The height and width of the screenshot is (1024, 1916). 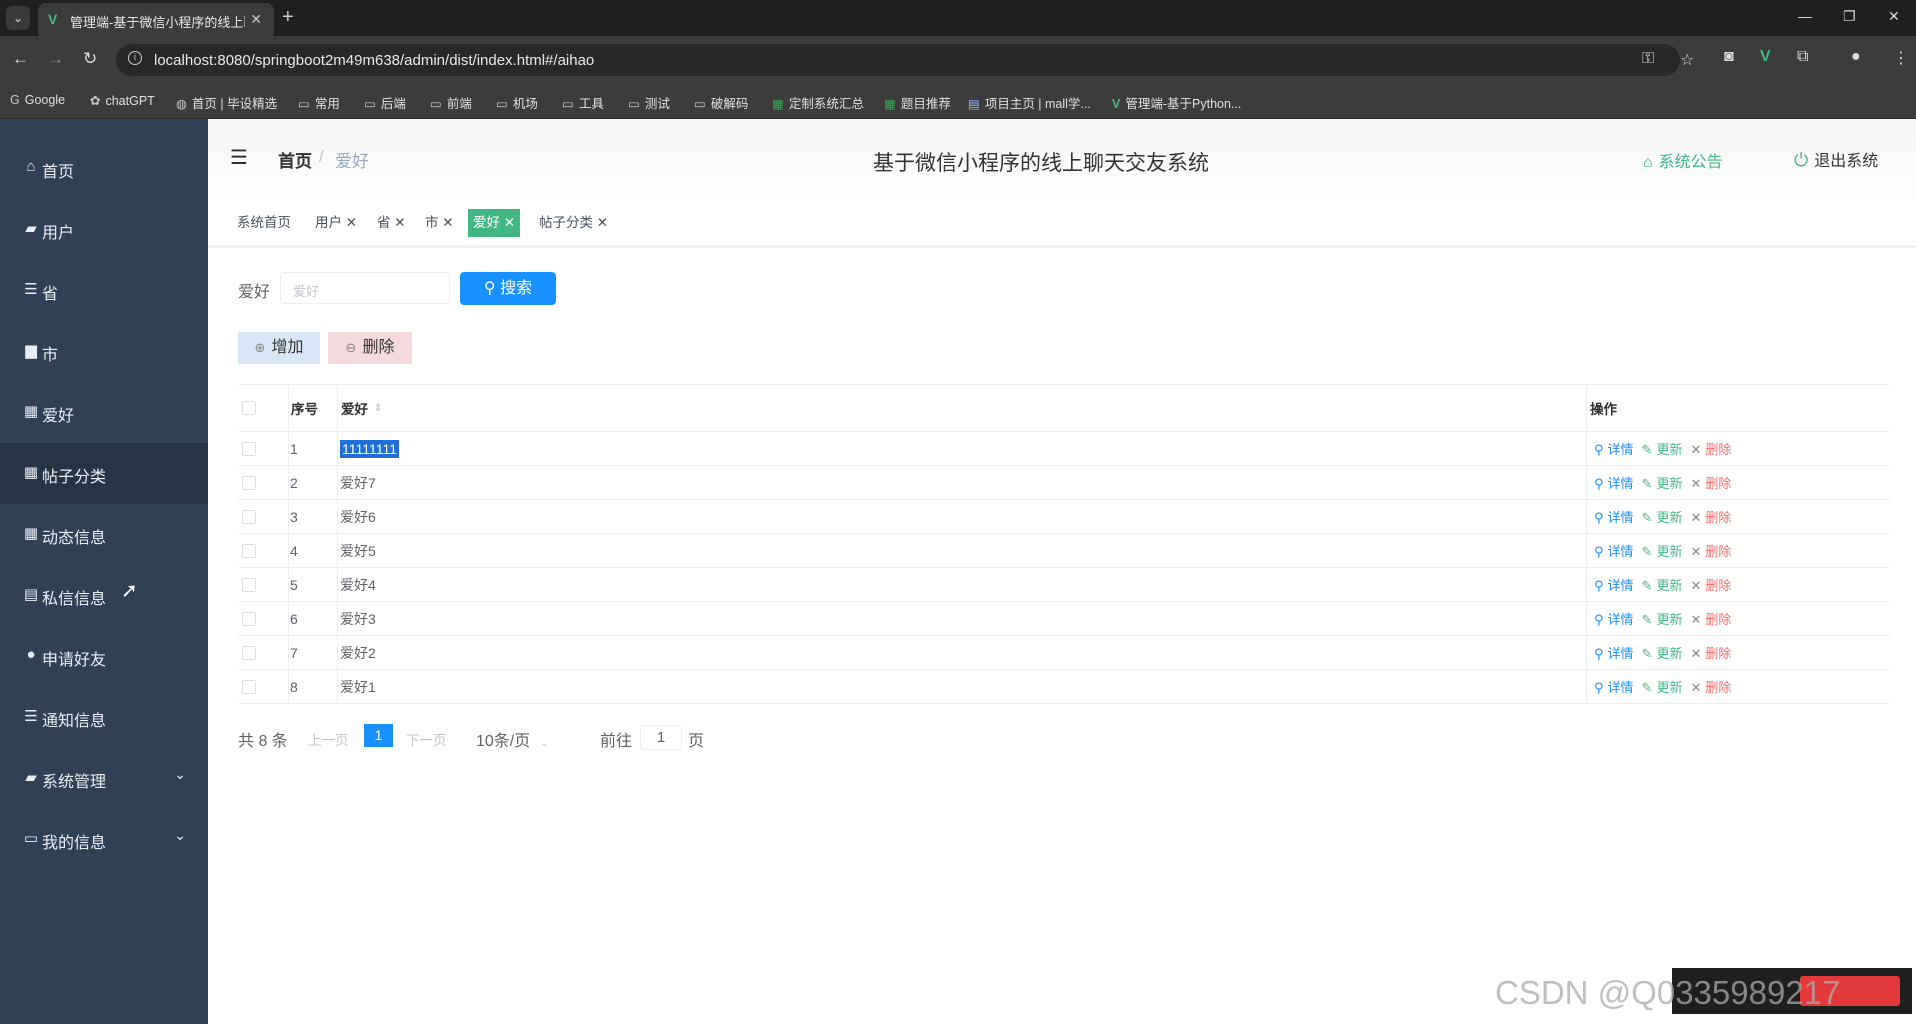 What do you see at coordinates (378, 735) in the screenshot?
I see `page-number-current: 1` at bounding box center [378, 735].